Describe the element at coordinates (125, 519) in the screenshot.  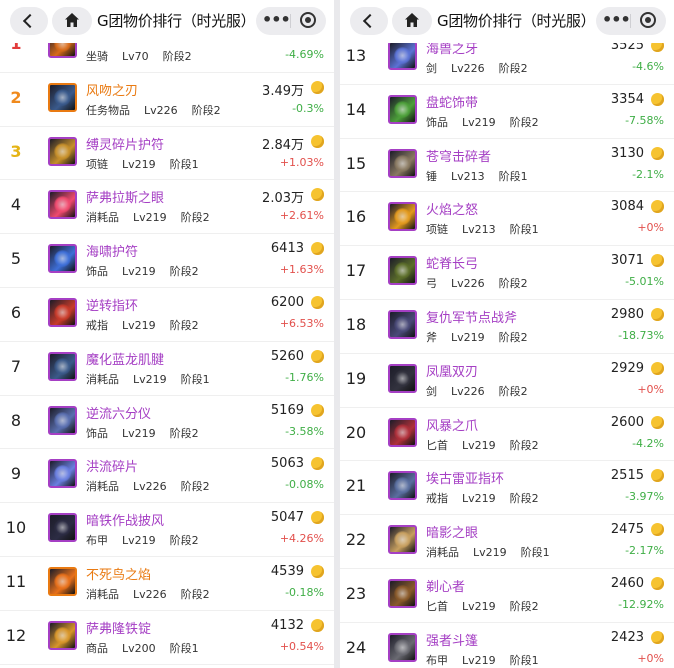
I see `item-name: 暗铁作战披风` at that location.